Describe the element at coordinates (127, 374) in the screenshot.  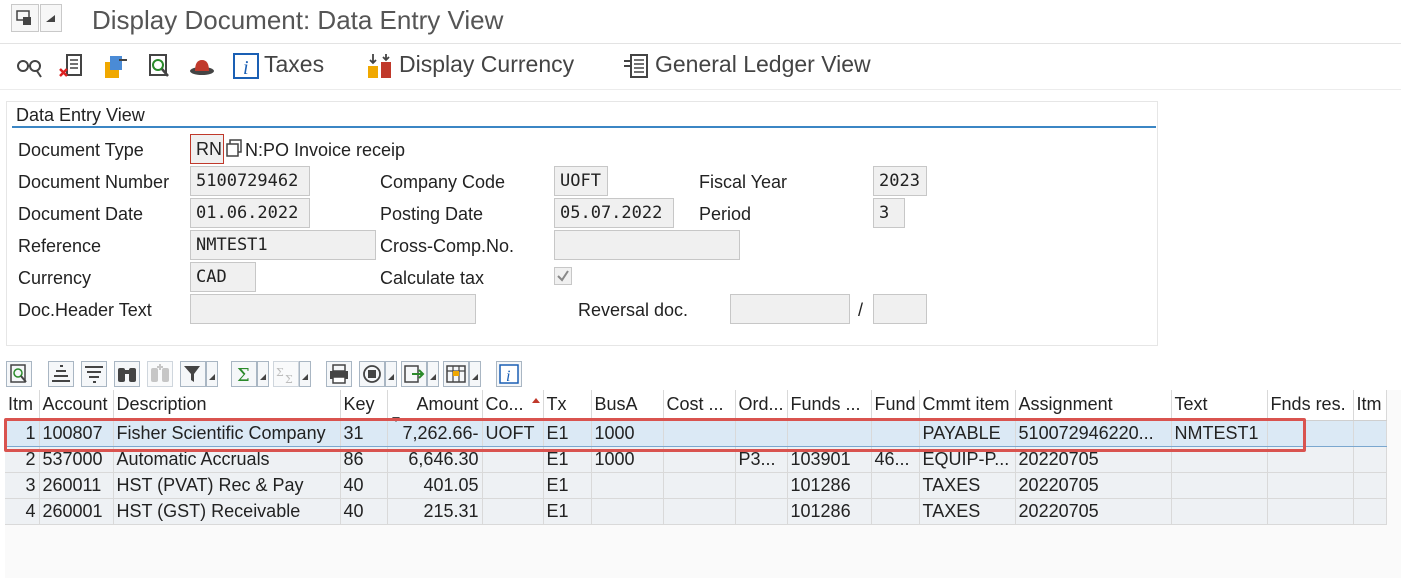
I see `find-icon` at that location.